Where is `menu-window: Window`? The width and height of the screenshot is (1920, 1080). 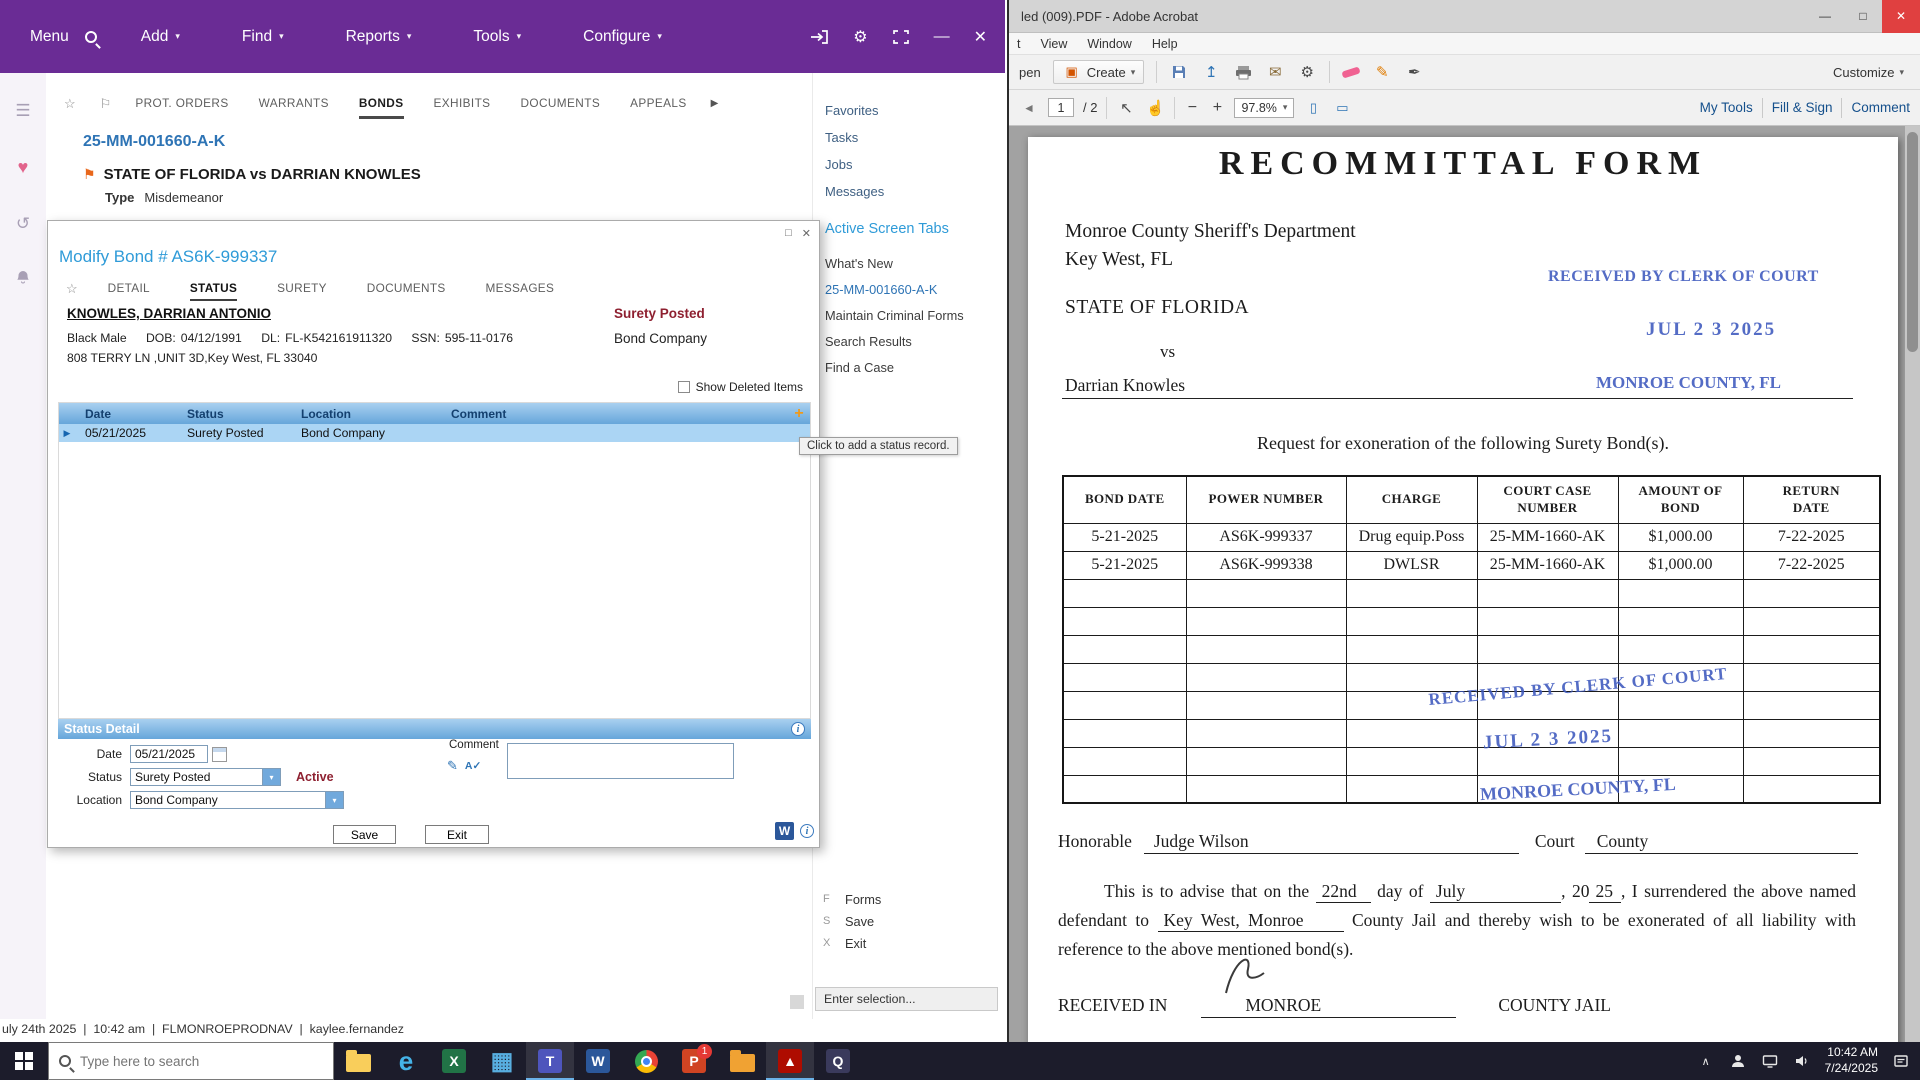
menu-window: Window is located at coordinates (1109, 44).